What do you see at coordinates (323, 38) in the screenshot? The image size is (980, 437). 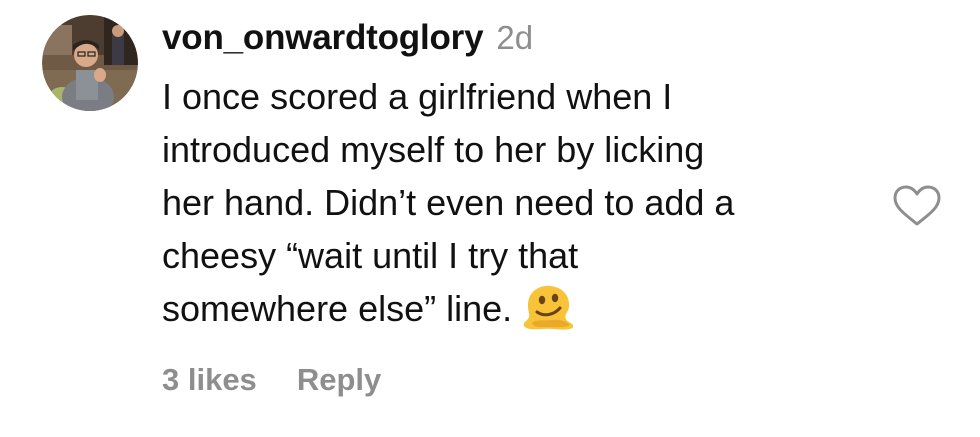 I see `username-link: von_onwardtoglory` at bounding box center [323, 38].